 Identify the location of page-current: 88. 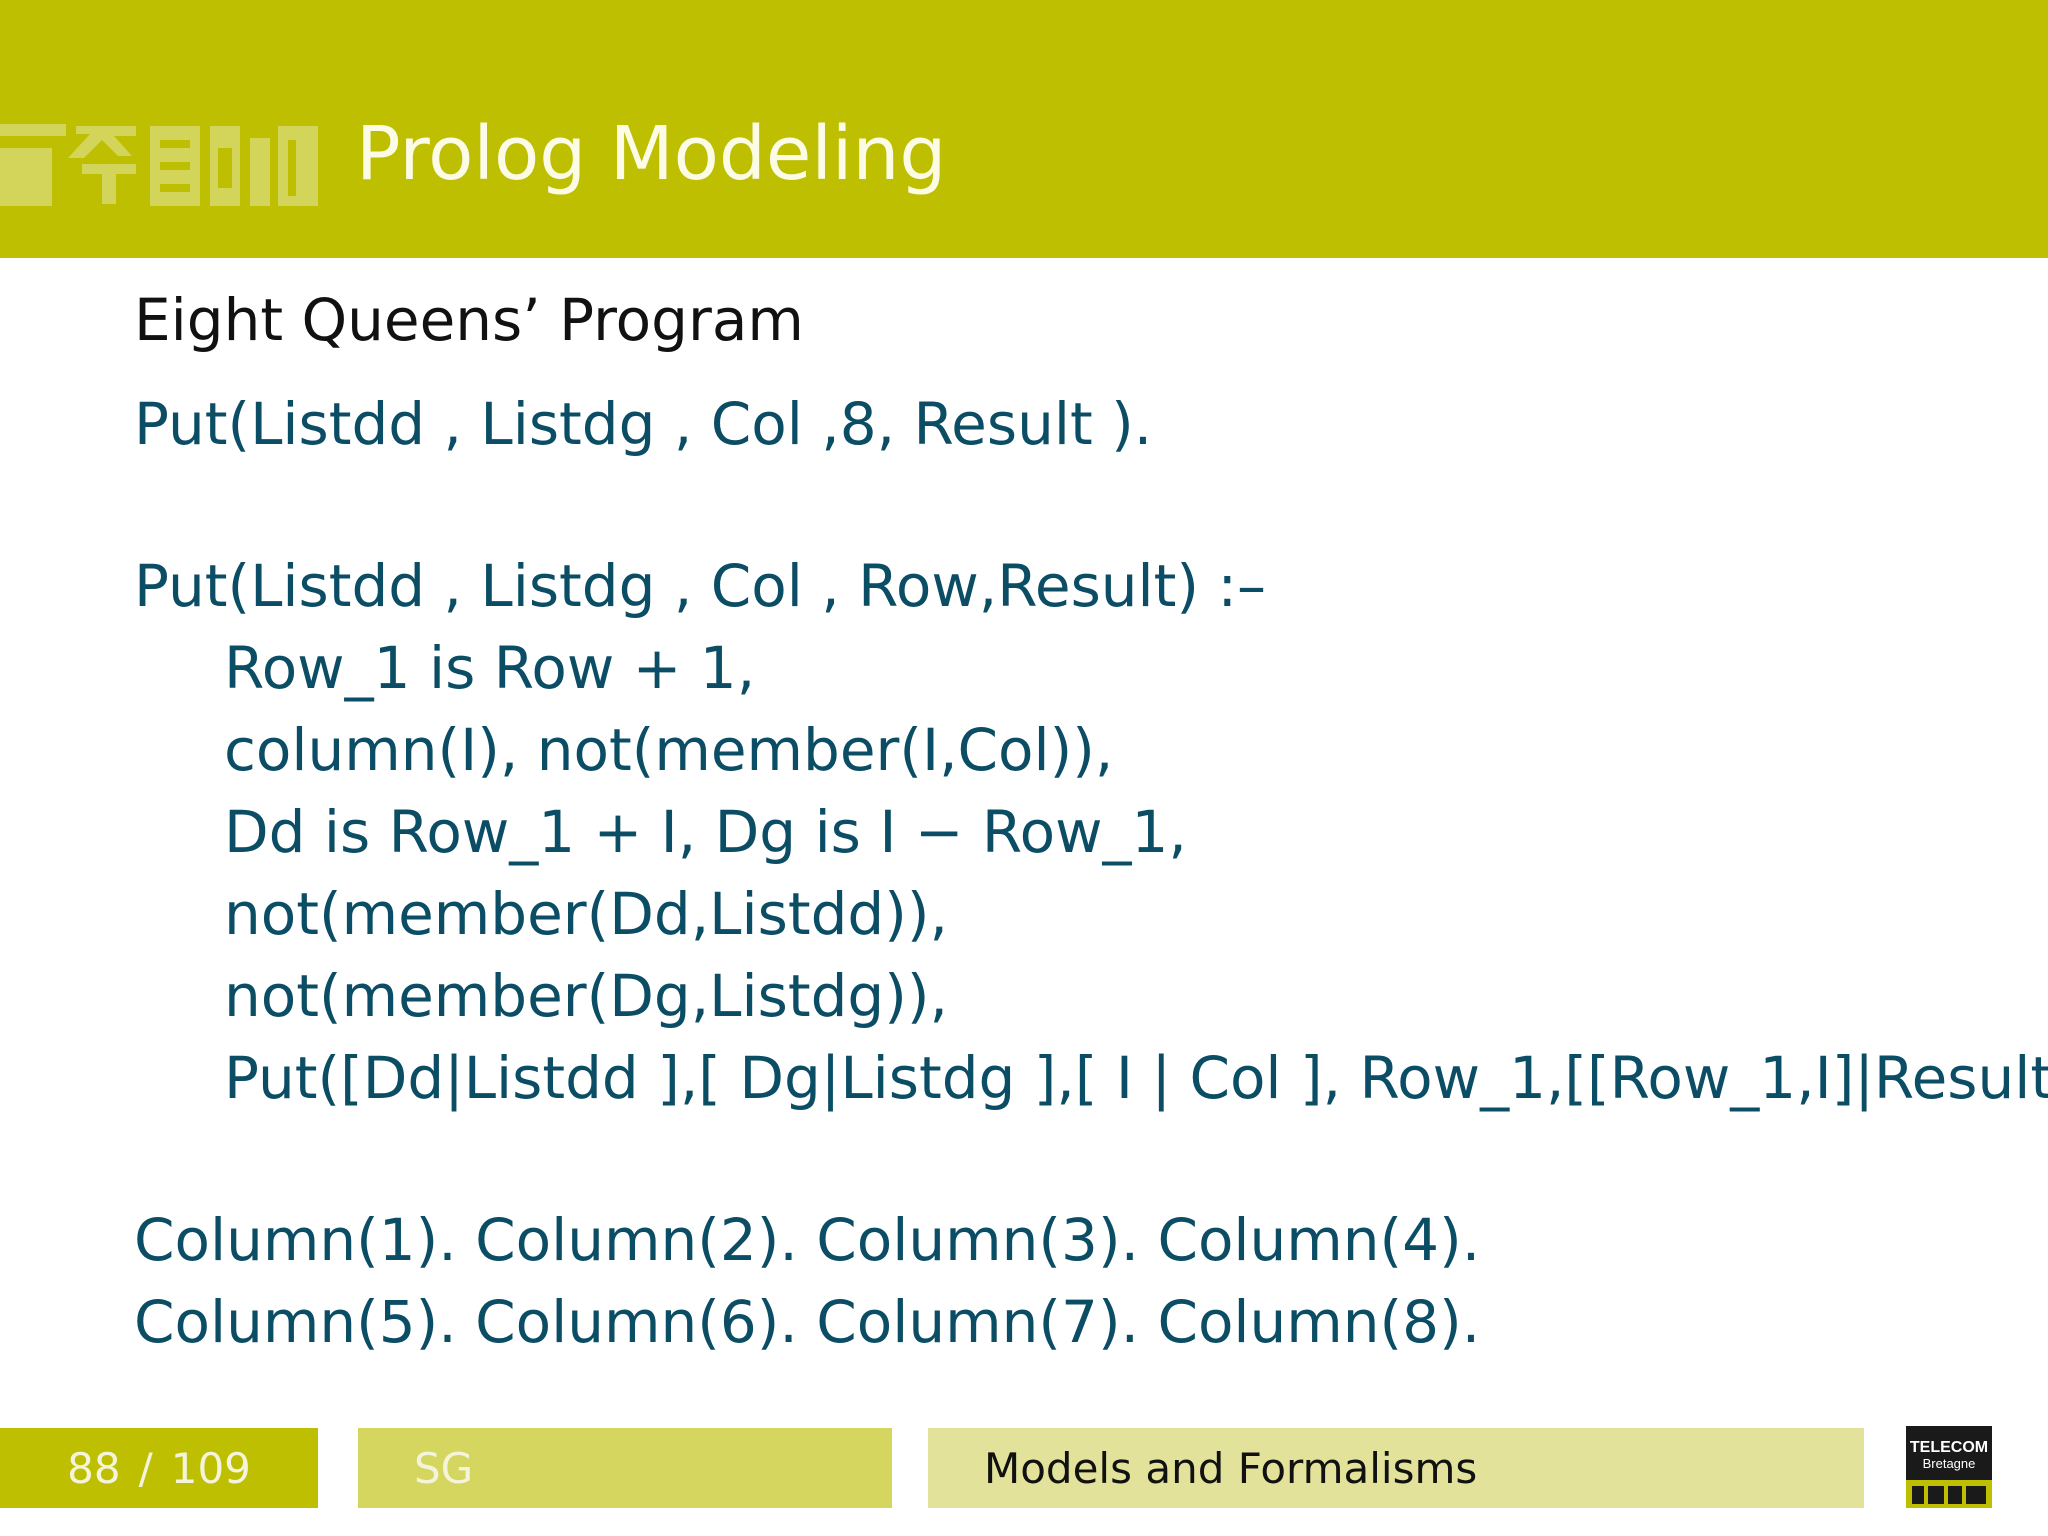
(94, 1468).